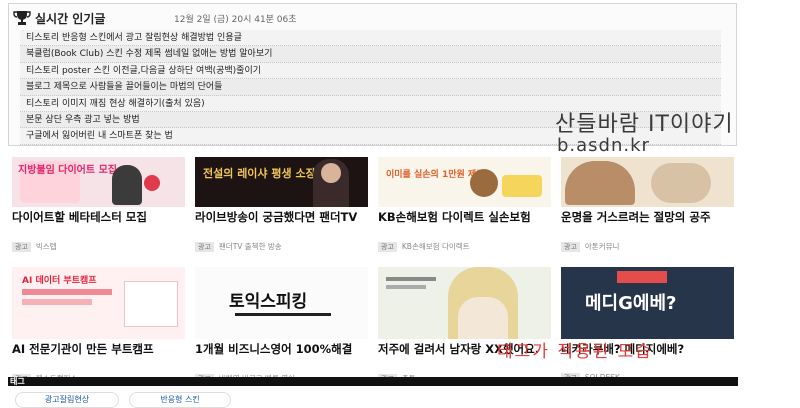 The image size is (800, 408). I want to click on ad-source: 팬더TV 출첵한 방송, so click(250, 246).